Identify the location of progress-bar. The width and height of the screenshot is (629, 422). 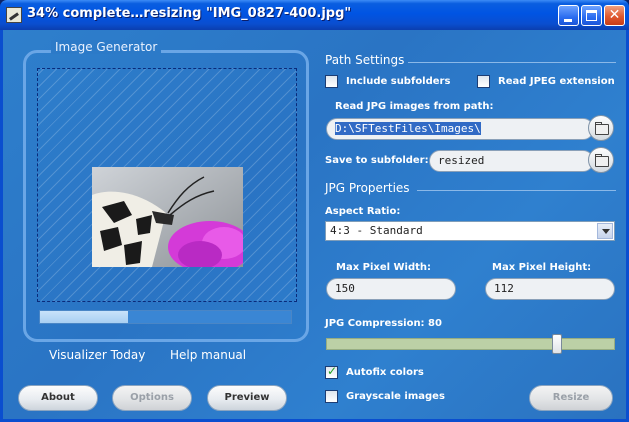
(165, 317).